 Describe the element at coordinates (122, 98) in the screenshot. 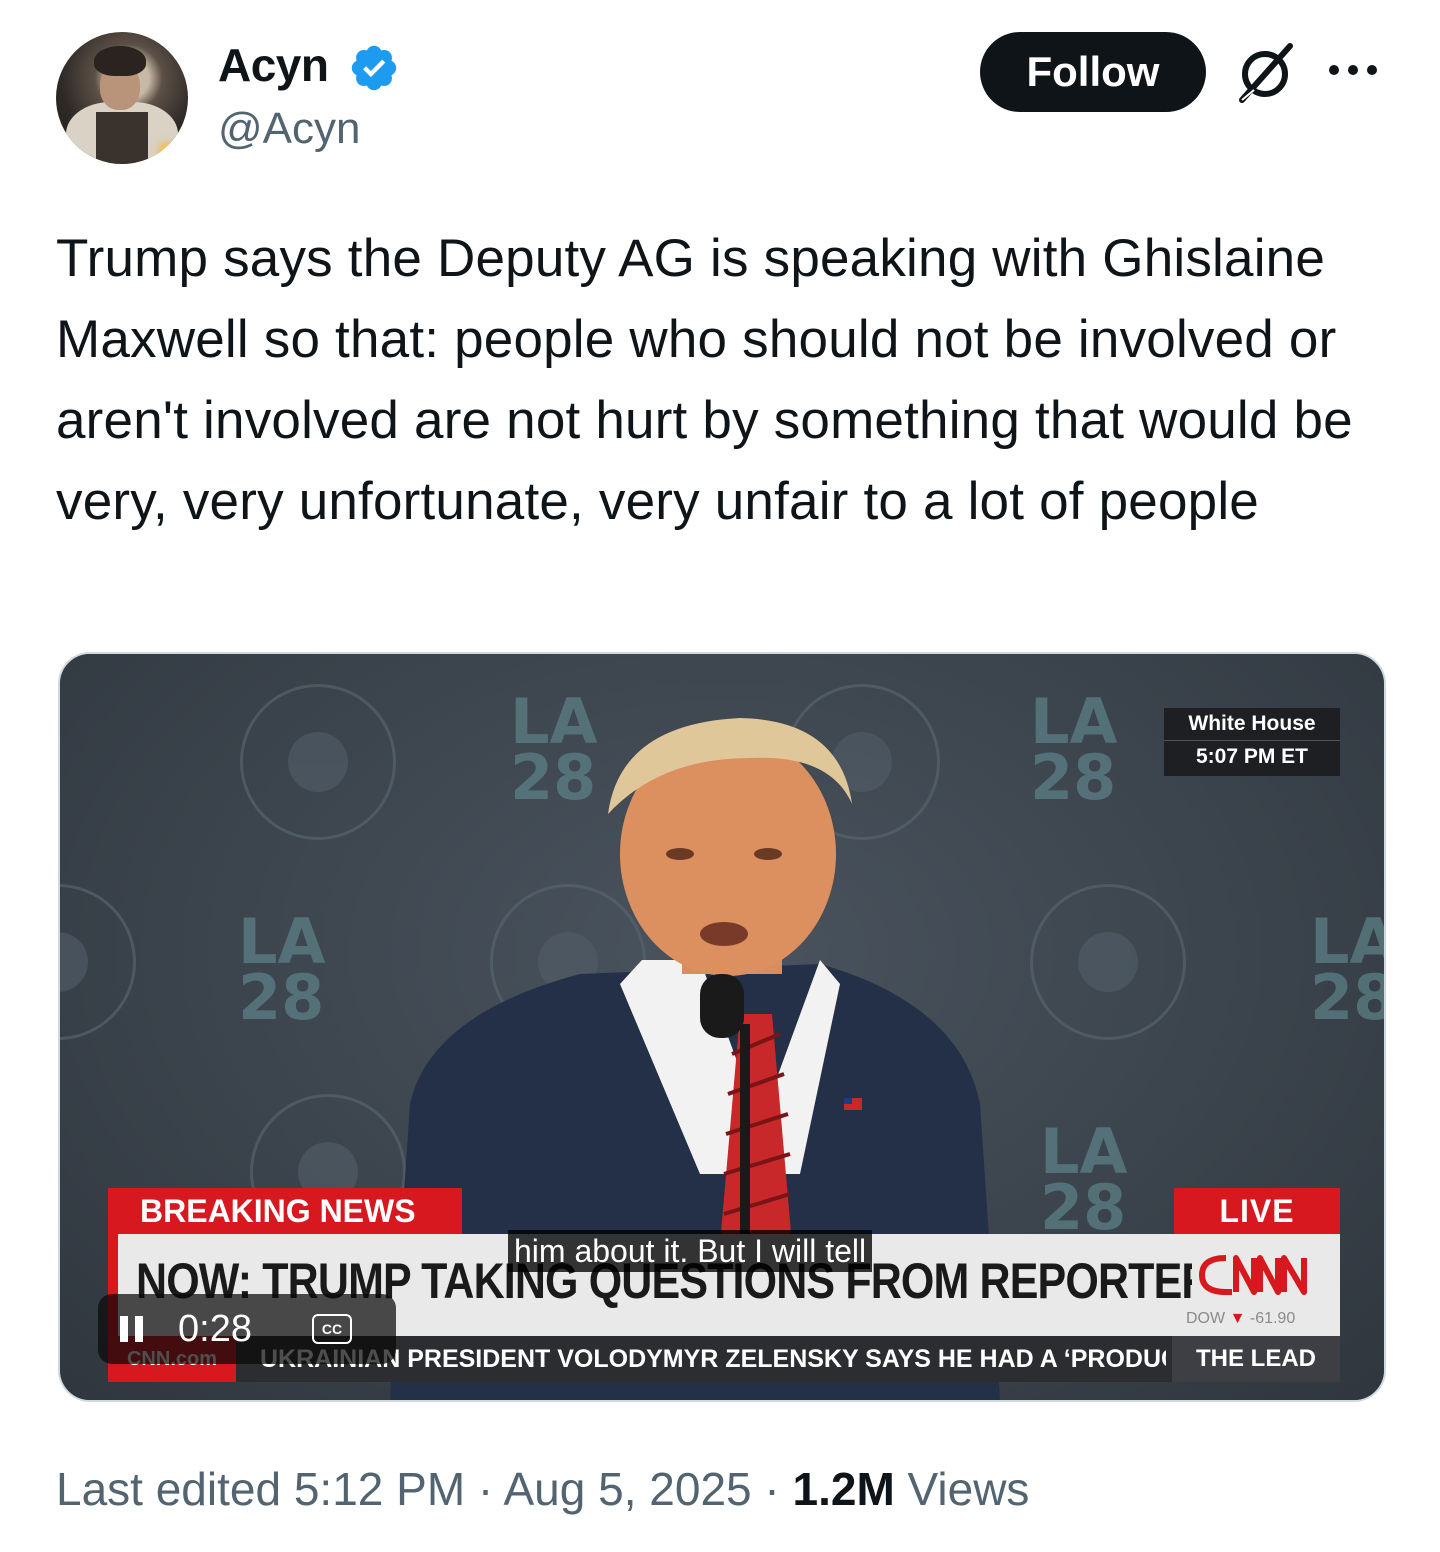

I see `author-avatar` at that location.